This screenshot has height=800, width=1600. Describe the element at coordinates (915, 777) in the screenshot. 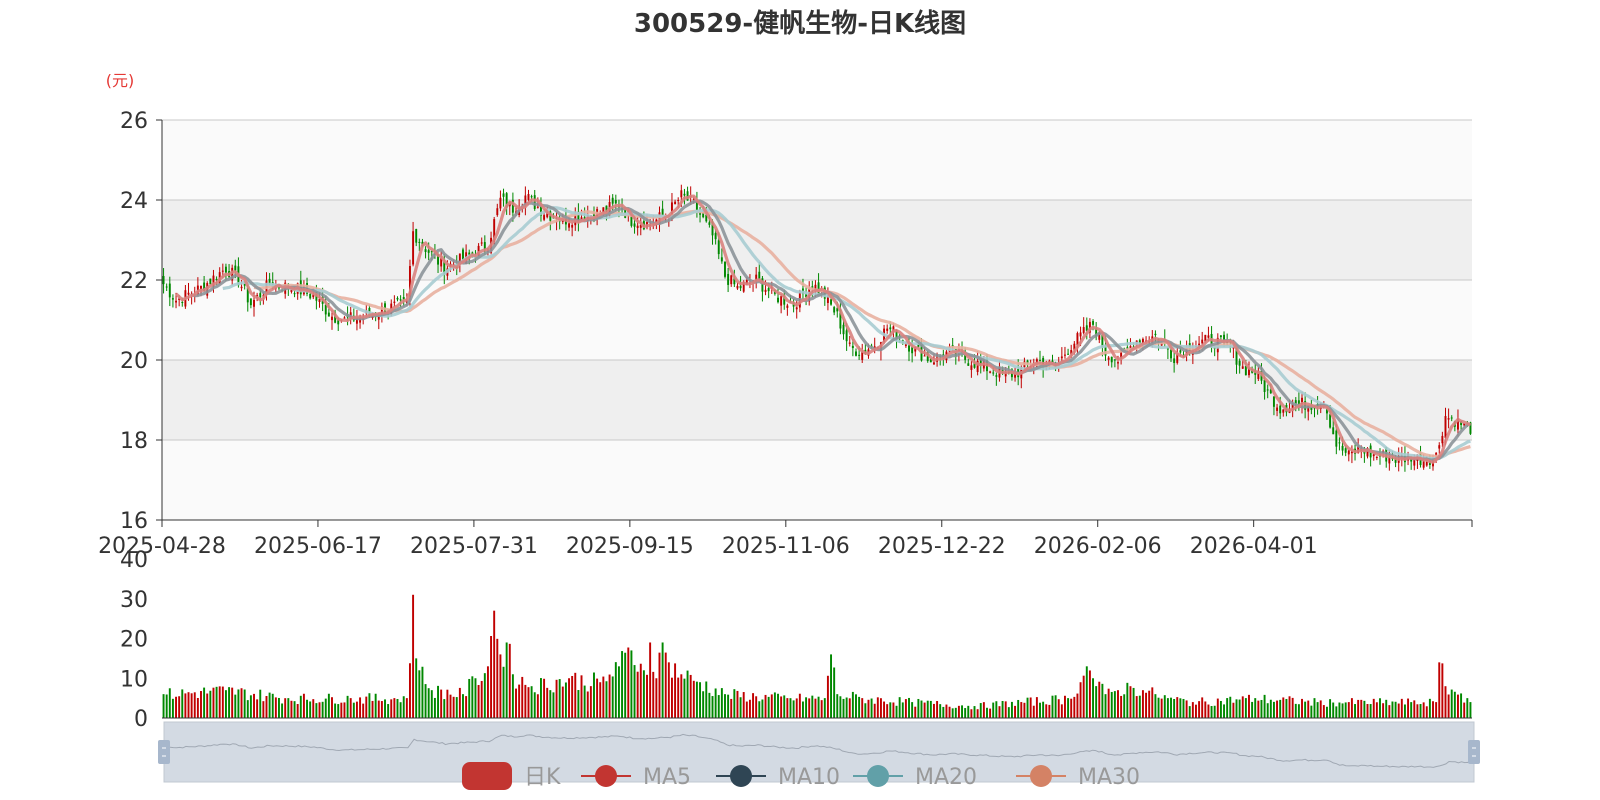

I see `legend-item-ma20: MA20` at that location.